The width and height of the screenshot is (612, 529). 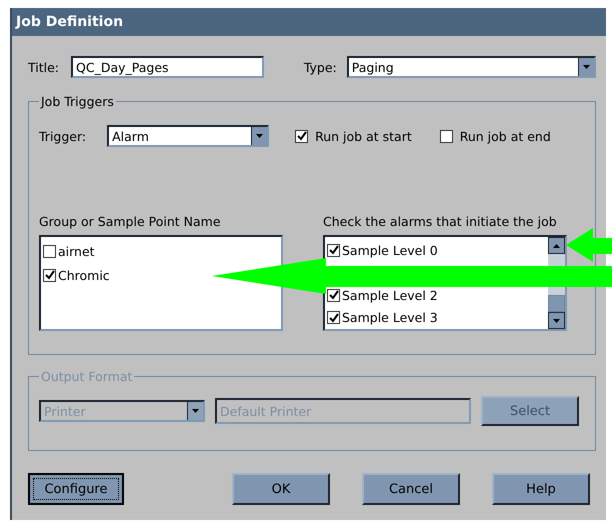 What do you see at coordinates (62, 136) in the screenshot?
I see `field-label: Trigger:` at bounding box center [62, 136].